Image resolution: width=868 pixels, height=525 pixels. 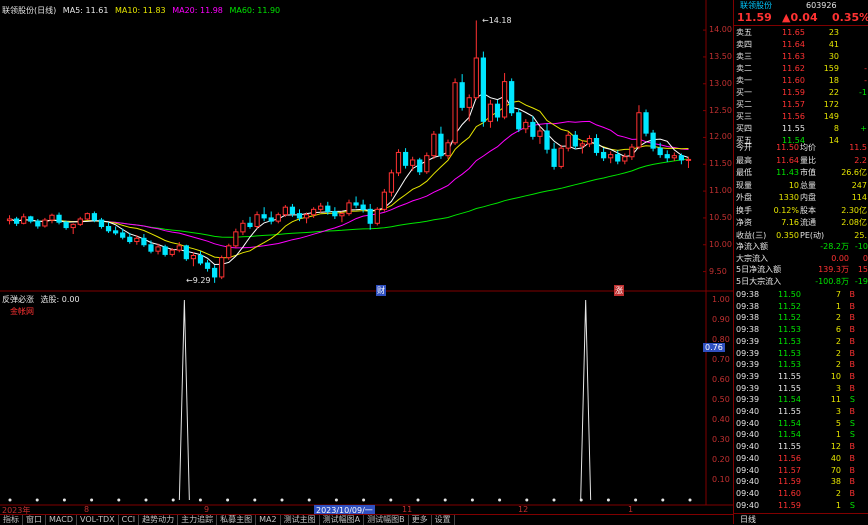 I want to click on date-axis-label: 1, so click(x=631, y=509).